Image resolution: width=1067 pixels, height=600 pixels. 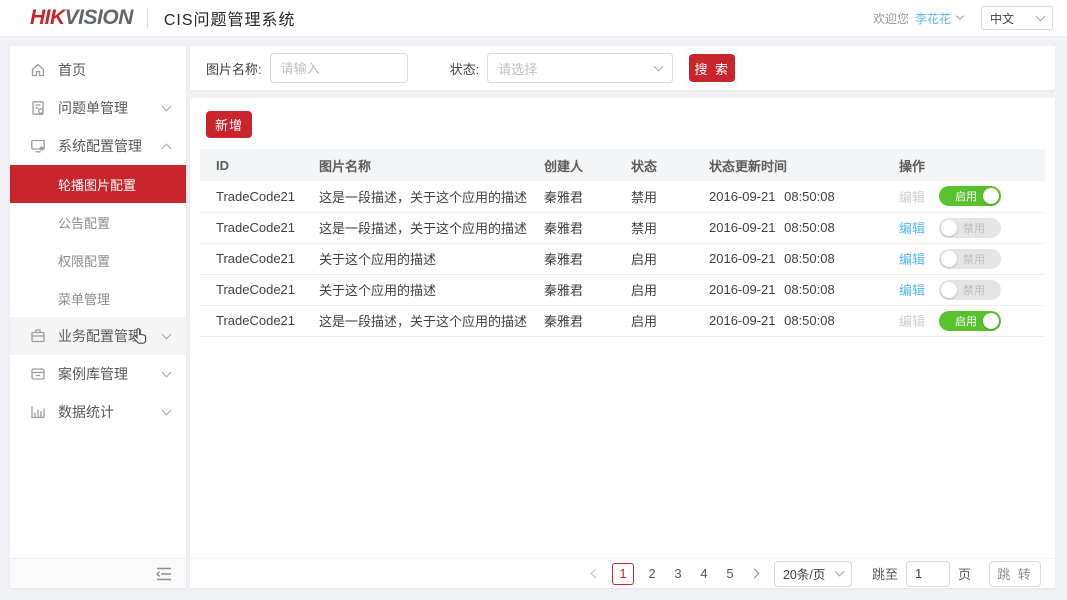 I want to click on sidebar-item-case-library: 案例库管理, so click(x=98, y=374).